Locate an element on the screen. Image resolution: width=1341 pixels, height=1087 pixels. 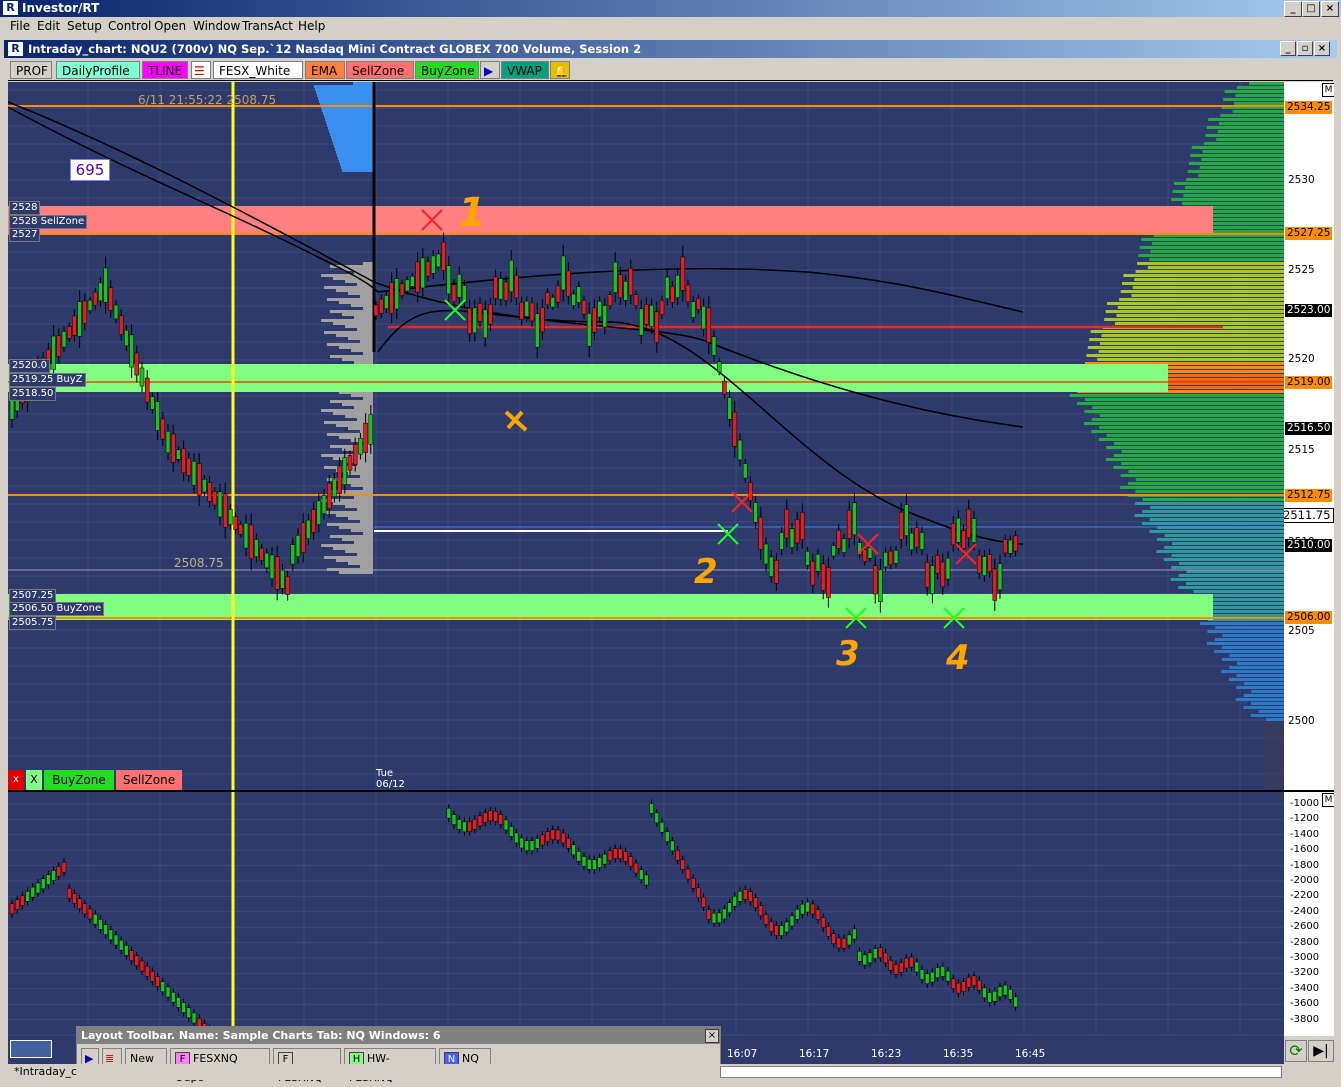
menu-window: Window is located at coordinates (216, 26).